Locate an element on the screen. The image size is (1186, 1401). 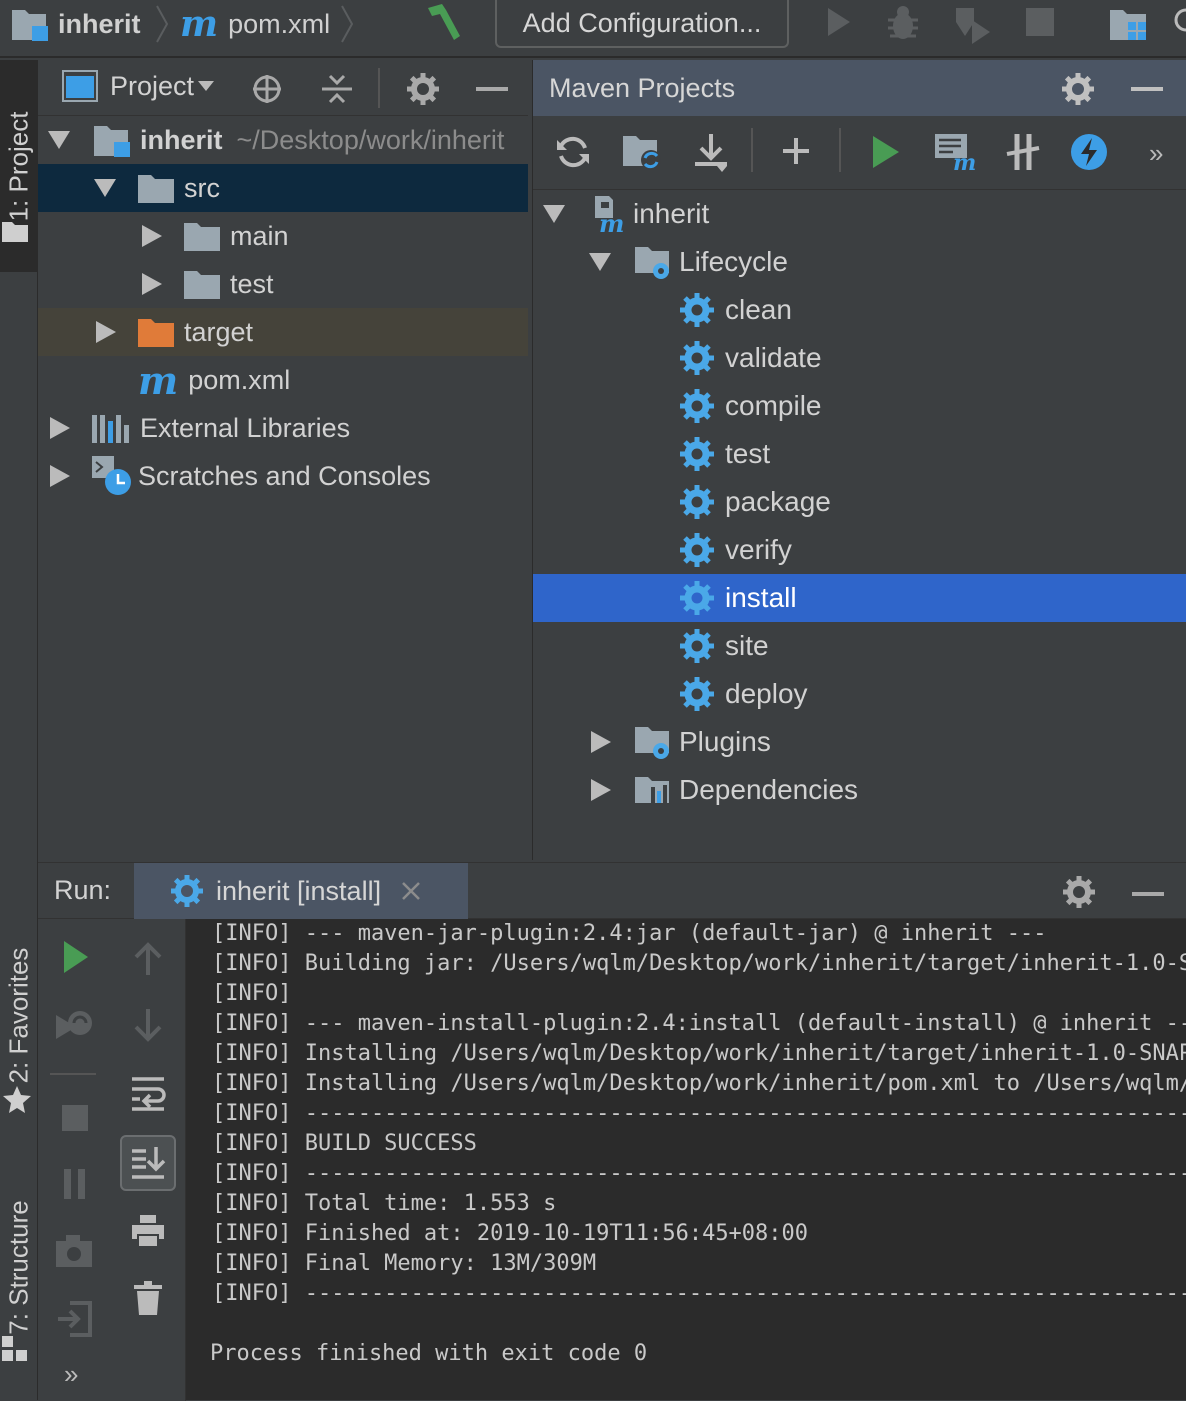
debug-bug-icon is located at coordinates (903, 23).